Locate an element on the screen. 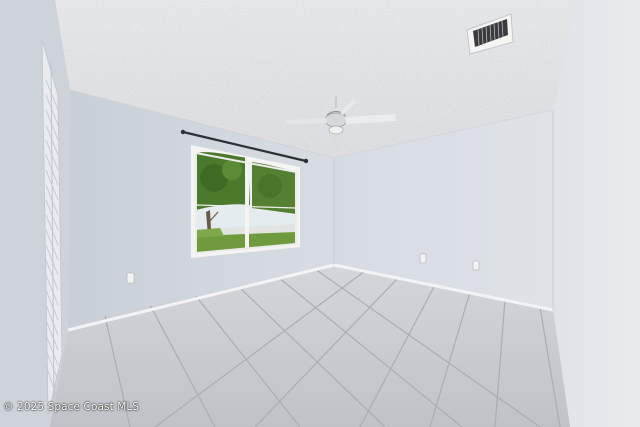 This screenshot has height=427, width=640. mls-watermark: © 2025 Space Coast MLS is located at coordinates (71, 407).